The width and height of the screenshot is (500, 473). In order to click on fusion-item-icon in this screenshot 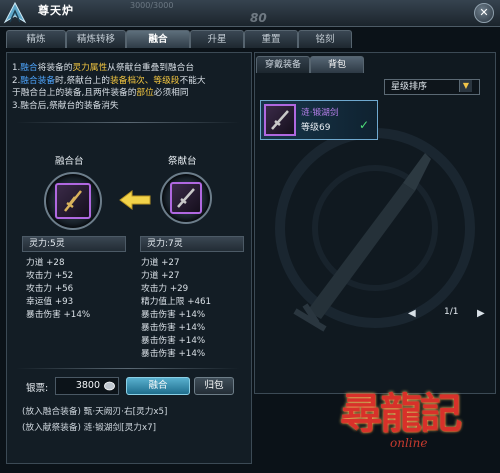, I will do `click(73, 201)`.